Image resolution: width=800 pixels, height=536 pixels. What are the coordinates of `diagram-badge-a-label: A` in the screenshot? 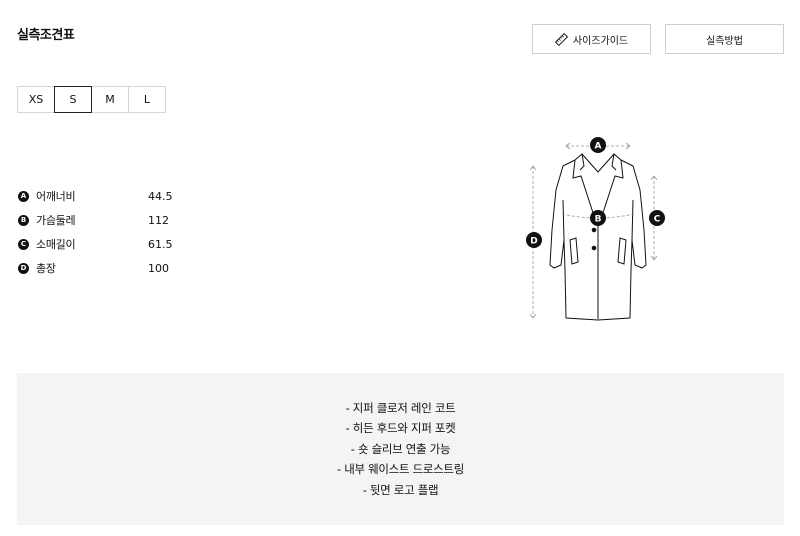 It's located at (598, 147).